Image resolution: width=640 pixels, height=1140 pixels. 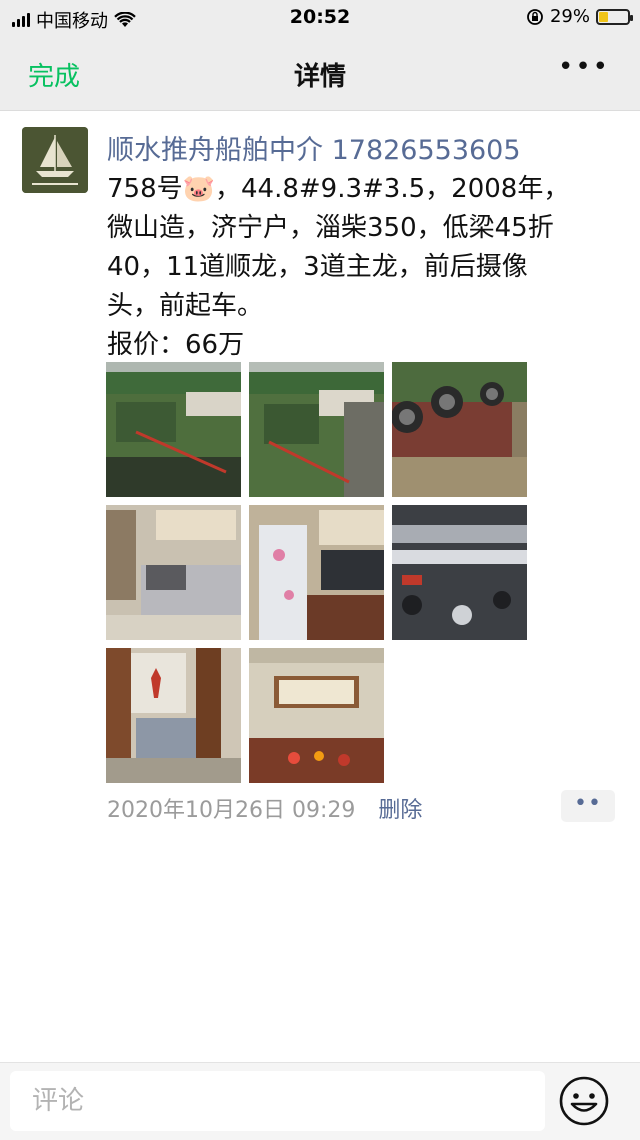 I want to click on timestamp: 2020年10月26日 09:29, so click(x=231, y=810).